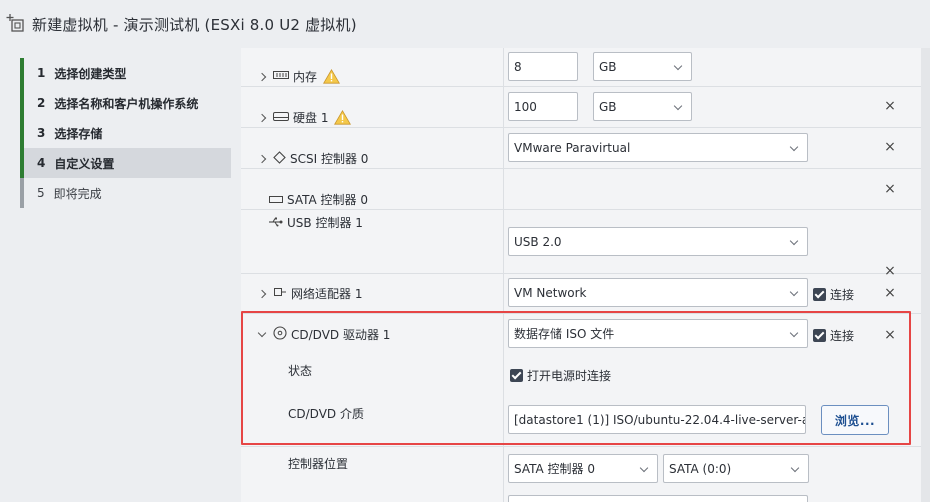  I want to click on sata-label: SATA 控制器 0, so click(327, 200).